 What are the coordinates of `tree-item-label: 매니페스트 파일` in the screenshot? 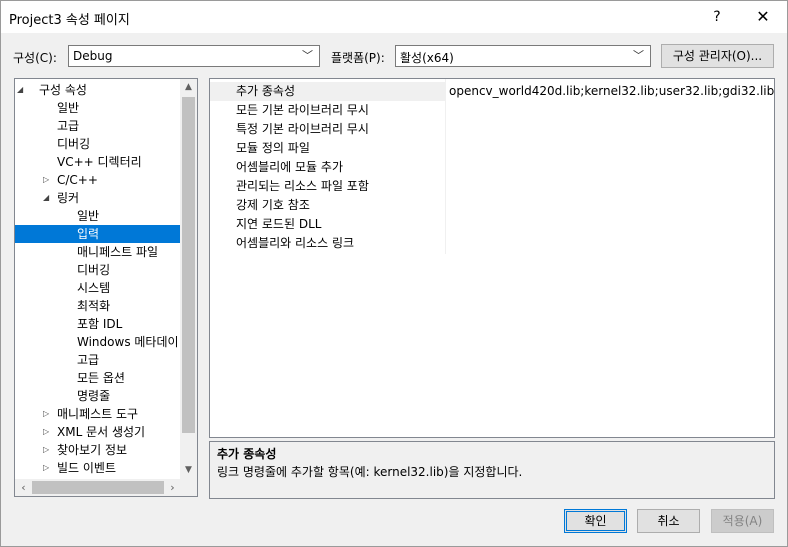 It's located at (118, 252).